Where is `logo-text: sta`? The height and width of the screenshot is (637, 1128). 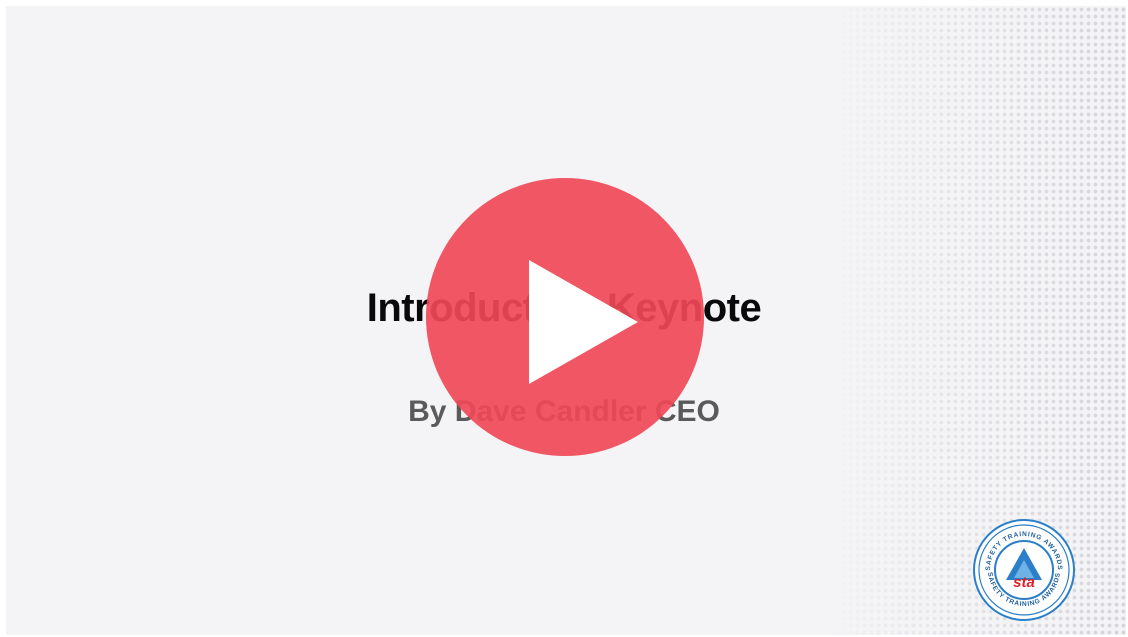
logo-text: sta is located at coordinates (1024, 582).